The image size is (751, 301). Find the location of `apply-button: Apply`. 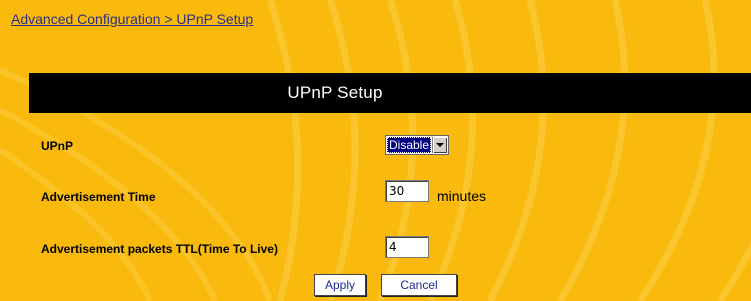

apply-button: Apply is located at coordinates (340, 285).